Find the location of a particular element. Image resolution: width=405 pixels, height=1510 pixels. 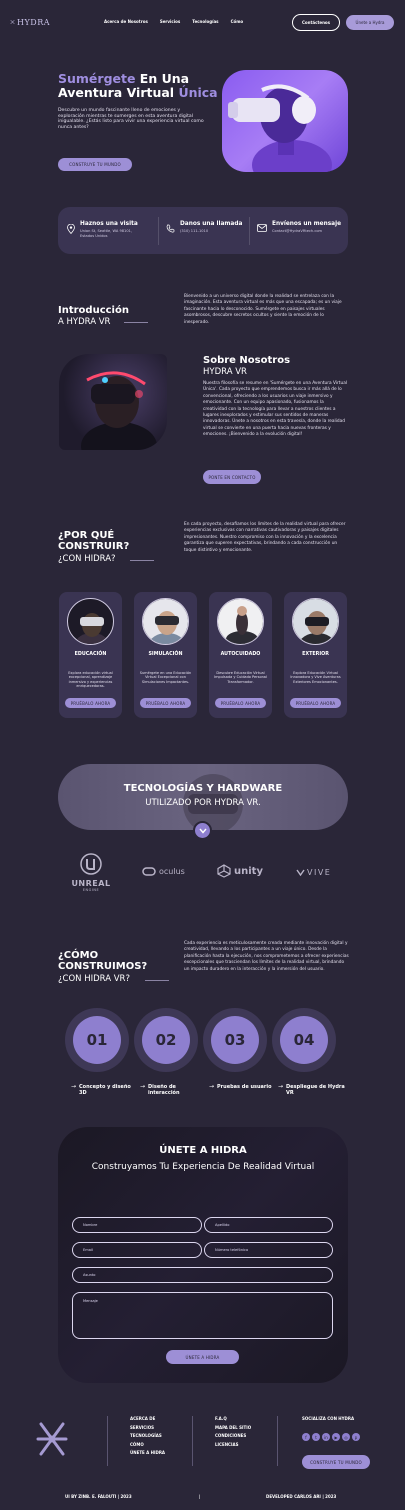

about-subheading: HYDRA VR is located at coordinates (225, 372).